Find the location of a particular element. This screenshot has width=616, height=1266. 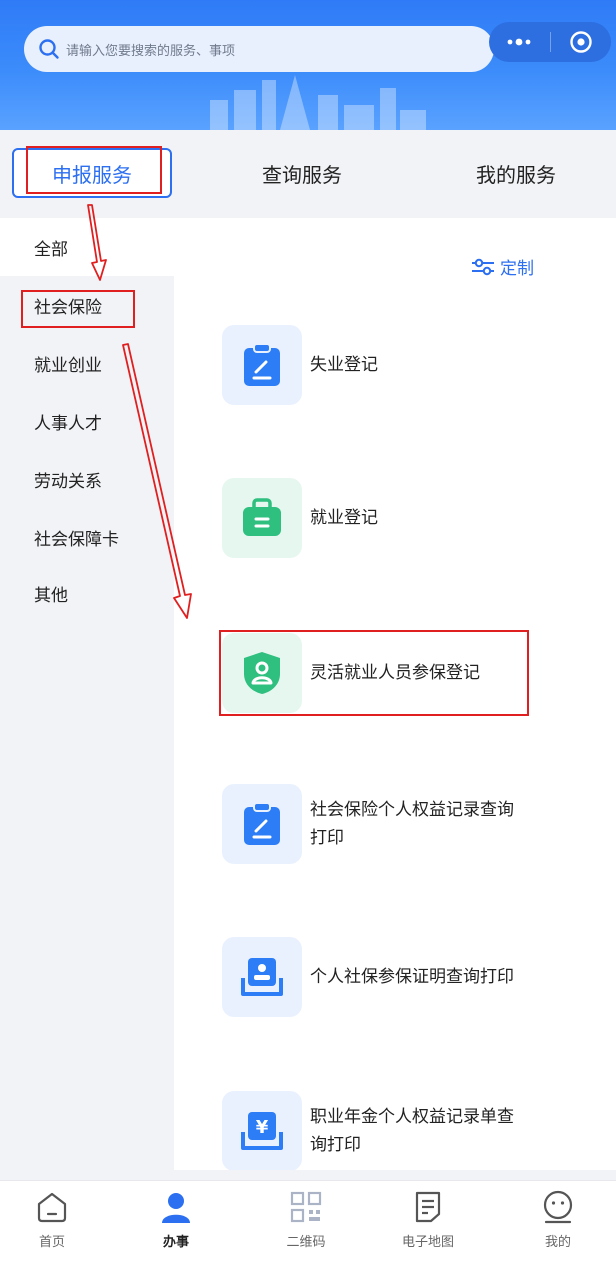

miniprogram-capsule is located at coordinates (550, 42).